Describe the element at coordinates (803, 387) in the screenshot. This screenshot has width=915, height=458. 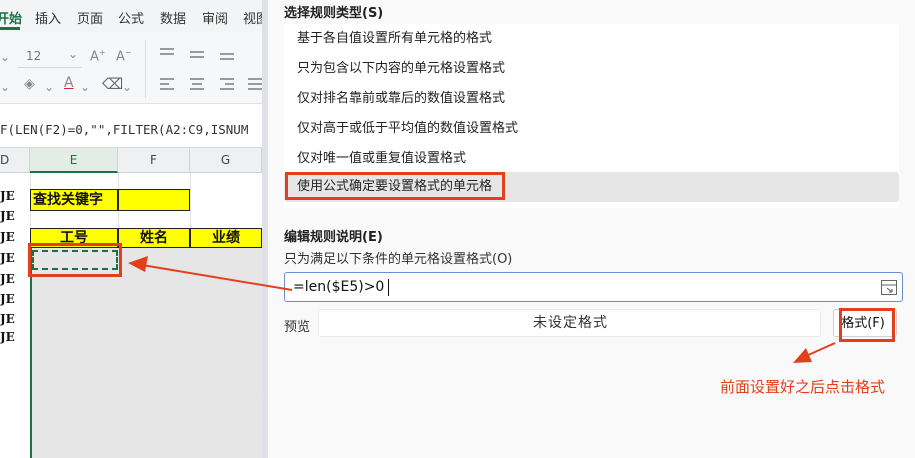
I see `annotation-note: 前面设置好之后点击格式` at that location.